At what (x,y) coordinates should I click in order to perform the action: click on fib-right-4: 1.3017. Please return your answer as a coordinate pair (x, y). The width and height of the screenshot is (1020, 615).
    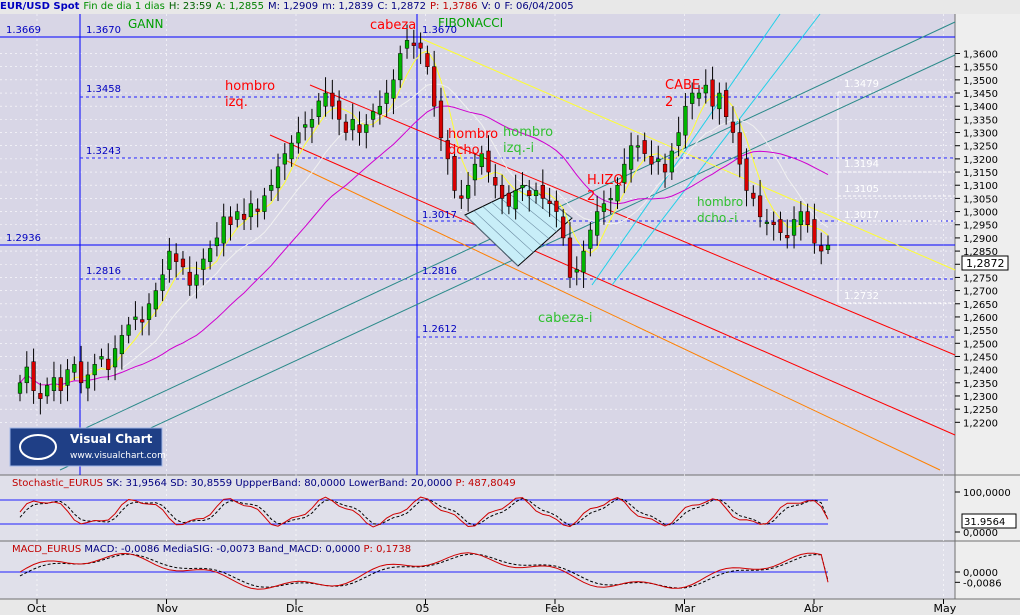
    Looking at the image, I should click on (861, 215).